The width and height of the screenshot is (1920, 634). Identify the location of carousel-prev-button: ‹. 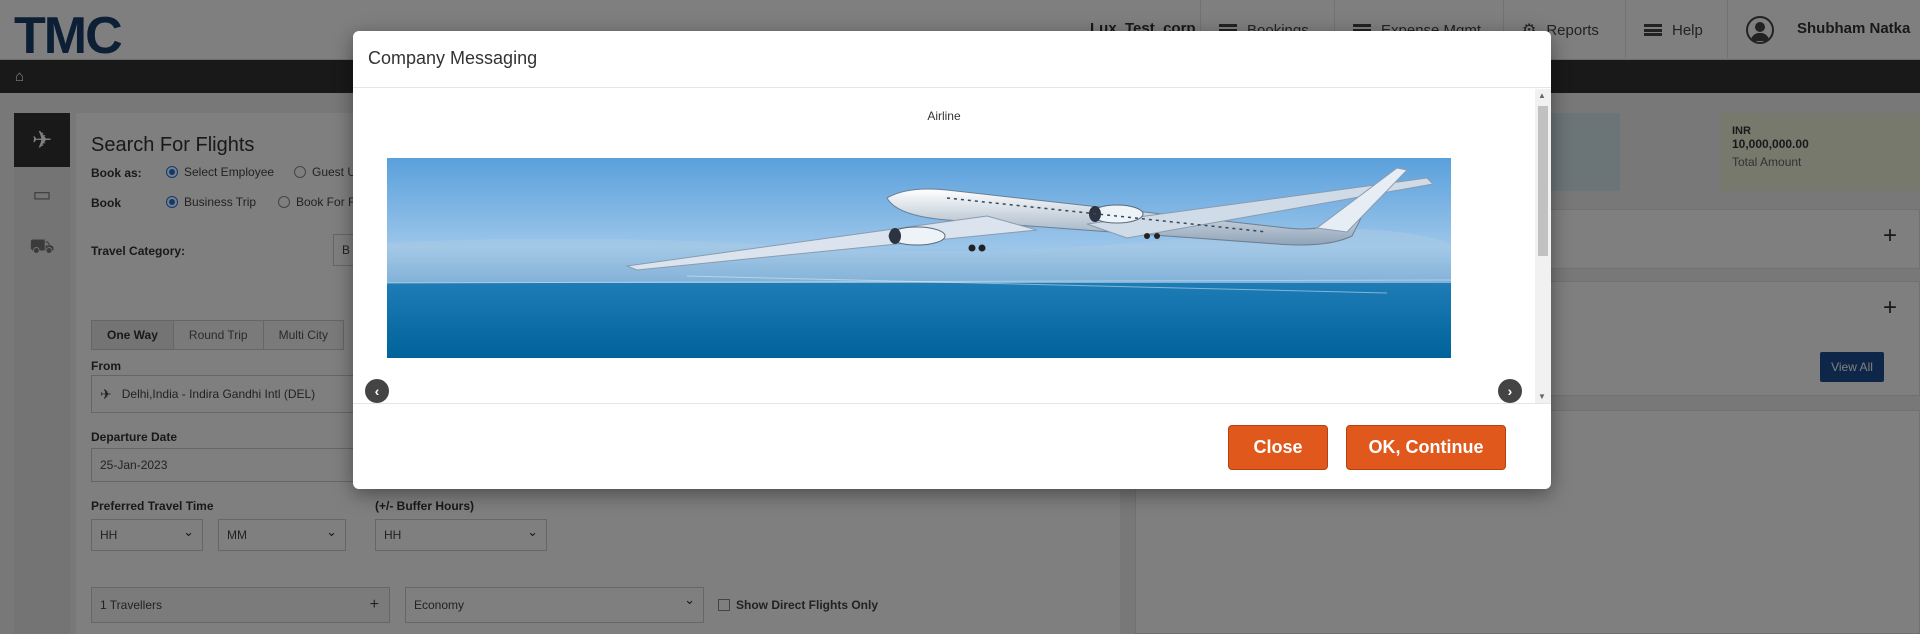
(377, 391).